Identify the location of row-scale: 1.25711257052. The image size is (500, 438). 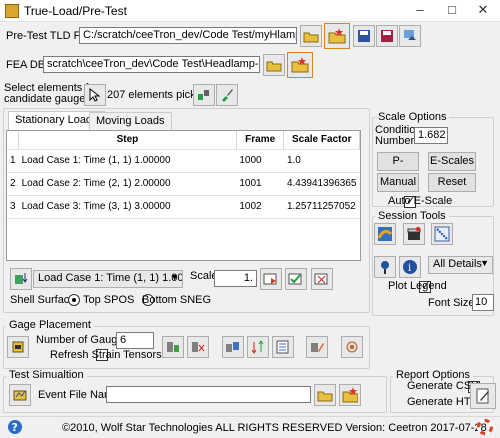
(321, 207).